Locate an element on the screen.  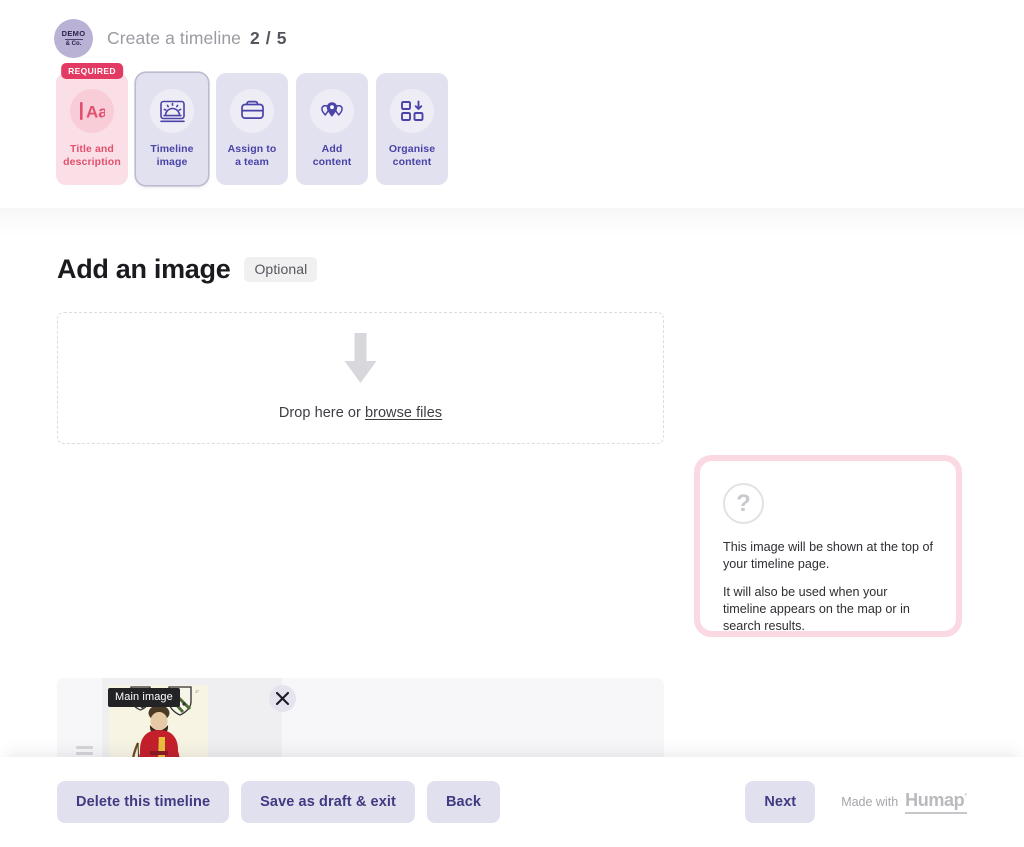
header-top-bar: DEMO & Co. Create a timeline 2 / 5 is located at coordinates (512, 29).